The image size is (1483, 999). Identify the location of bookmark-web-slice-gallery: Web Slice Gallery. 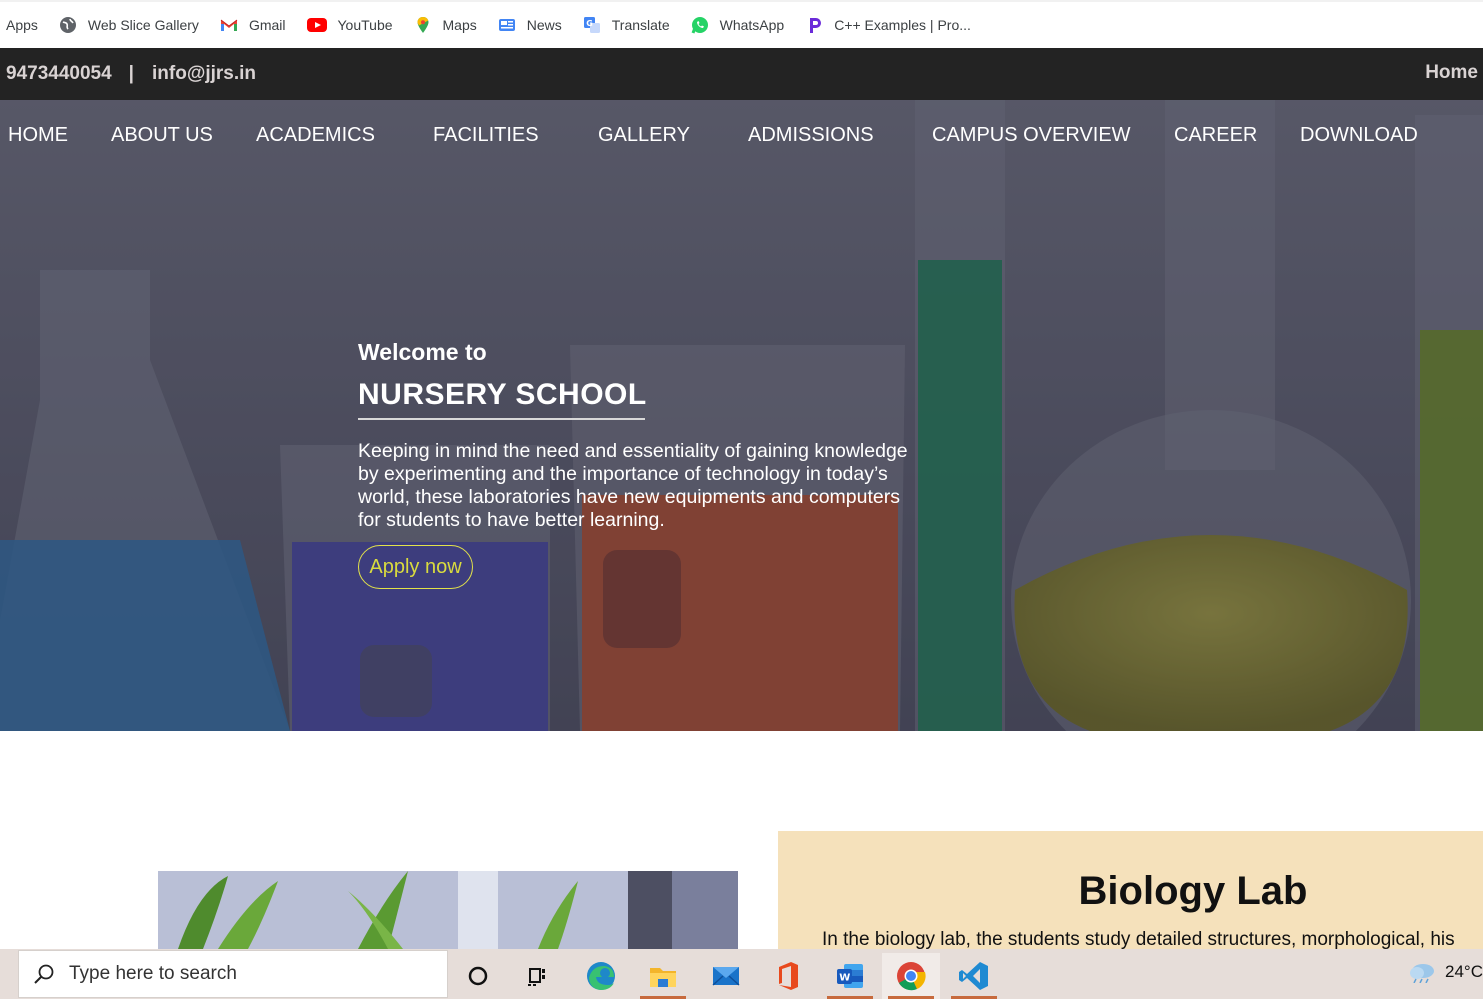
(129, 25).